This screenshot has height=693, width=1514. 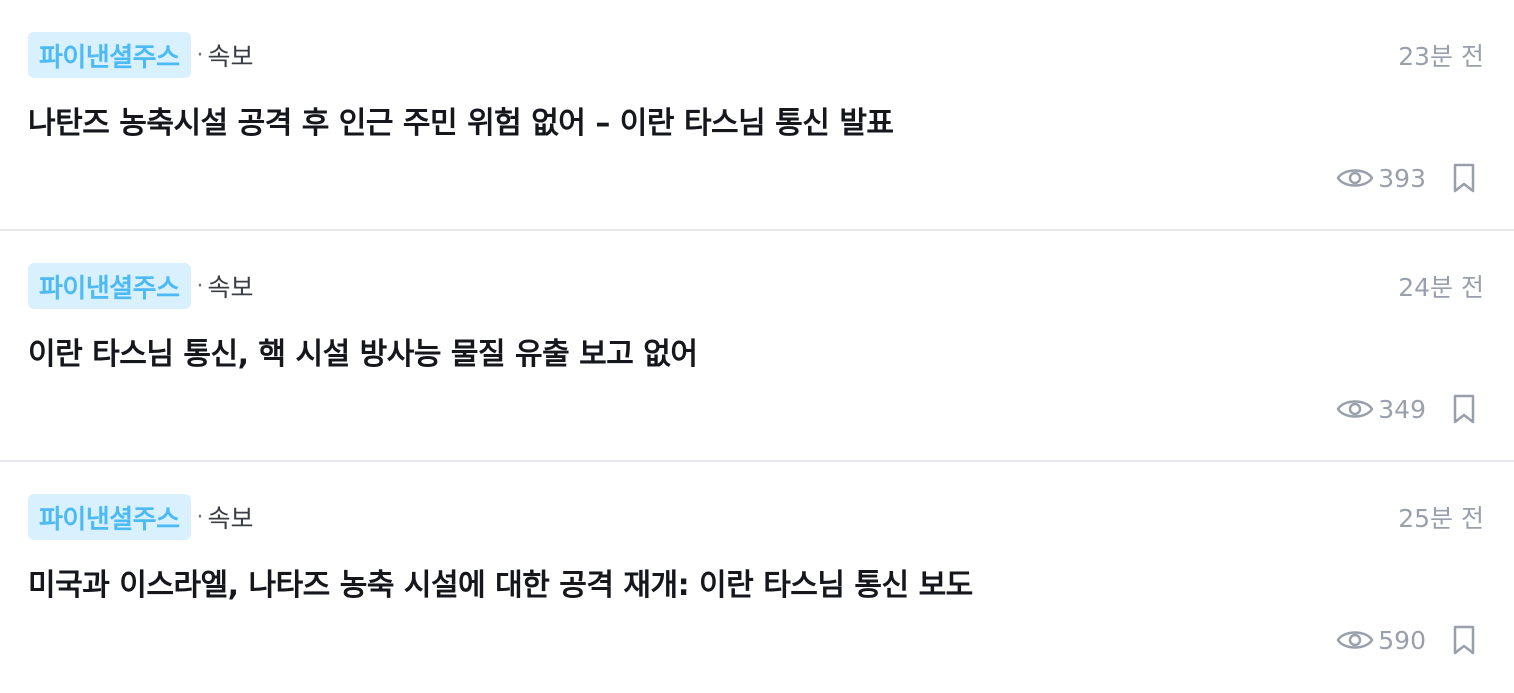 I want to click on news-meta: 파이낸셜주스 · 속보 23분 전, so click(x=756, y=55).